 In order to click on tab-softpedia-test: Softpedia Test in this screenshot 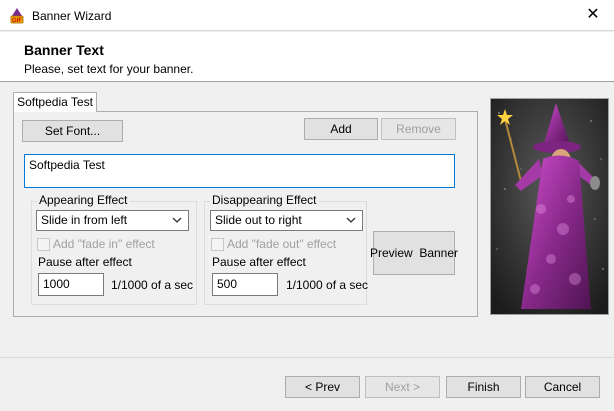, I will do `click(55, 102)`.